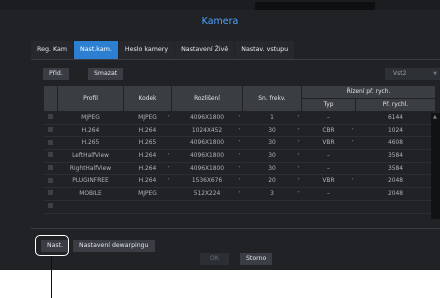 Image resolution: width=440 pixels, height=298 pixels. I want to click on bitrate-cell: 1024, so click(395, 131).